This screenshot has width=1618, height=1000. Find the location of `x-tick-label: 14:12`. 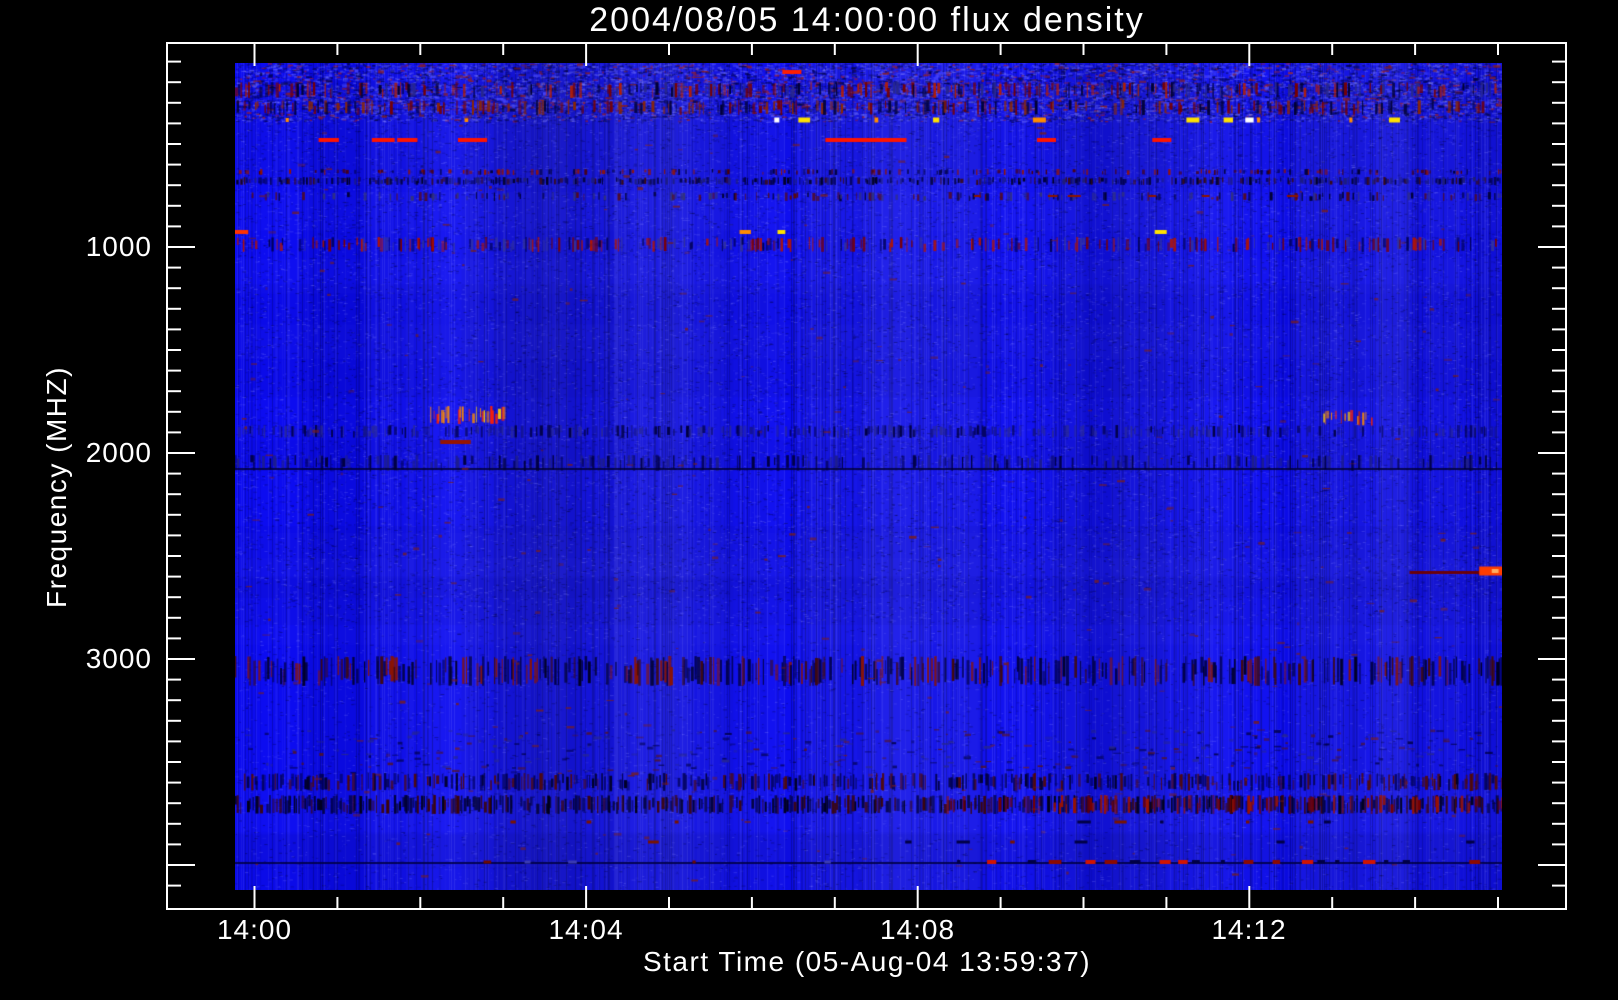

x-tick-label: 14:12 is located at coordinates (1249, 929).